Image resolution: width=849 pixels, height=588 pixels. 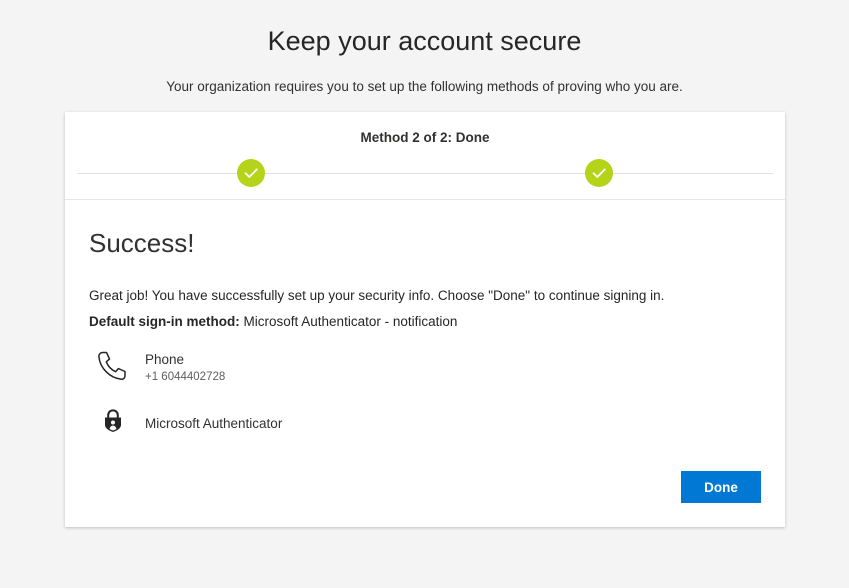 What do you see at coordinates (693, 173) in the screenshot?
I see `progress-line-right` at bounding box center [693, 173].